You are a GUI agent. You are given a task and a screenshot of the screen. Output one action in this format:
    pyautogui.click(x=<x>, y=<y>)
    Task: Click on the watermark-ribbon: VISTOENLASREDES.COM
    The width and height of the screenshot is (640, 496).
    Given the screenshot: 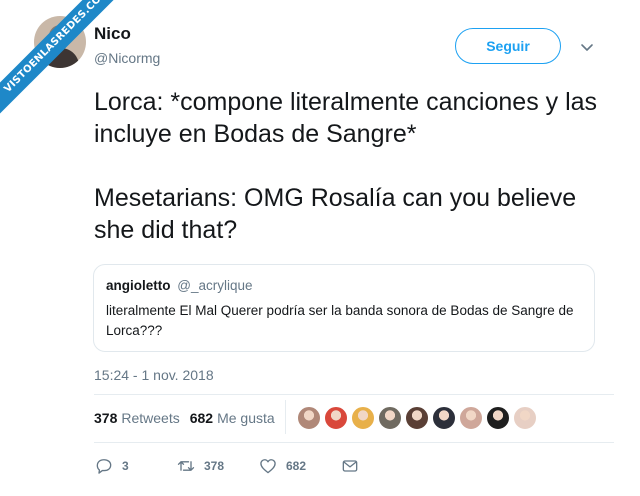 What is the action you would take?
    pyautogui.click(x=65, y=65)
    